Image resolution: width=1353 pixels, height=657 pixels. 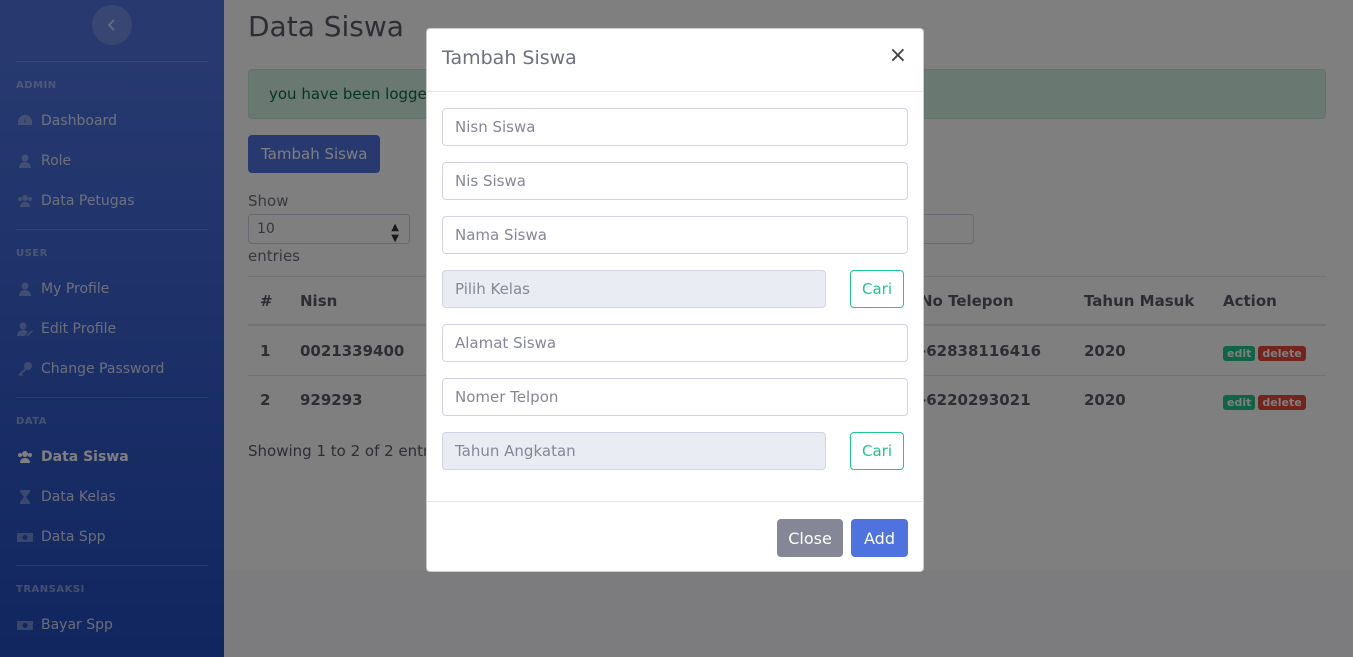 I want to click on nis-field: Nis Siswa, so click(x=675, y=181).